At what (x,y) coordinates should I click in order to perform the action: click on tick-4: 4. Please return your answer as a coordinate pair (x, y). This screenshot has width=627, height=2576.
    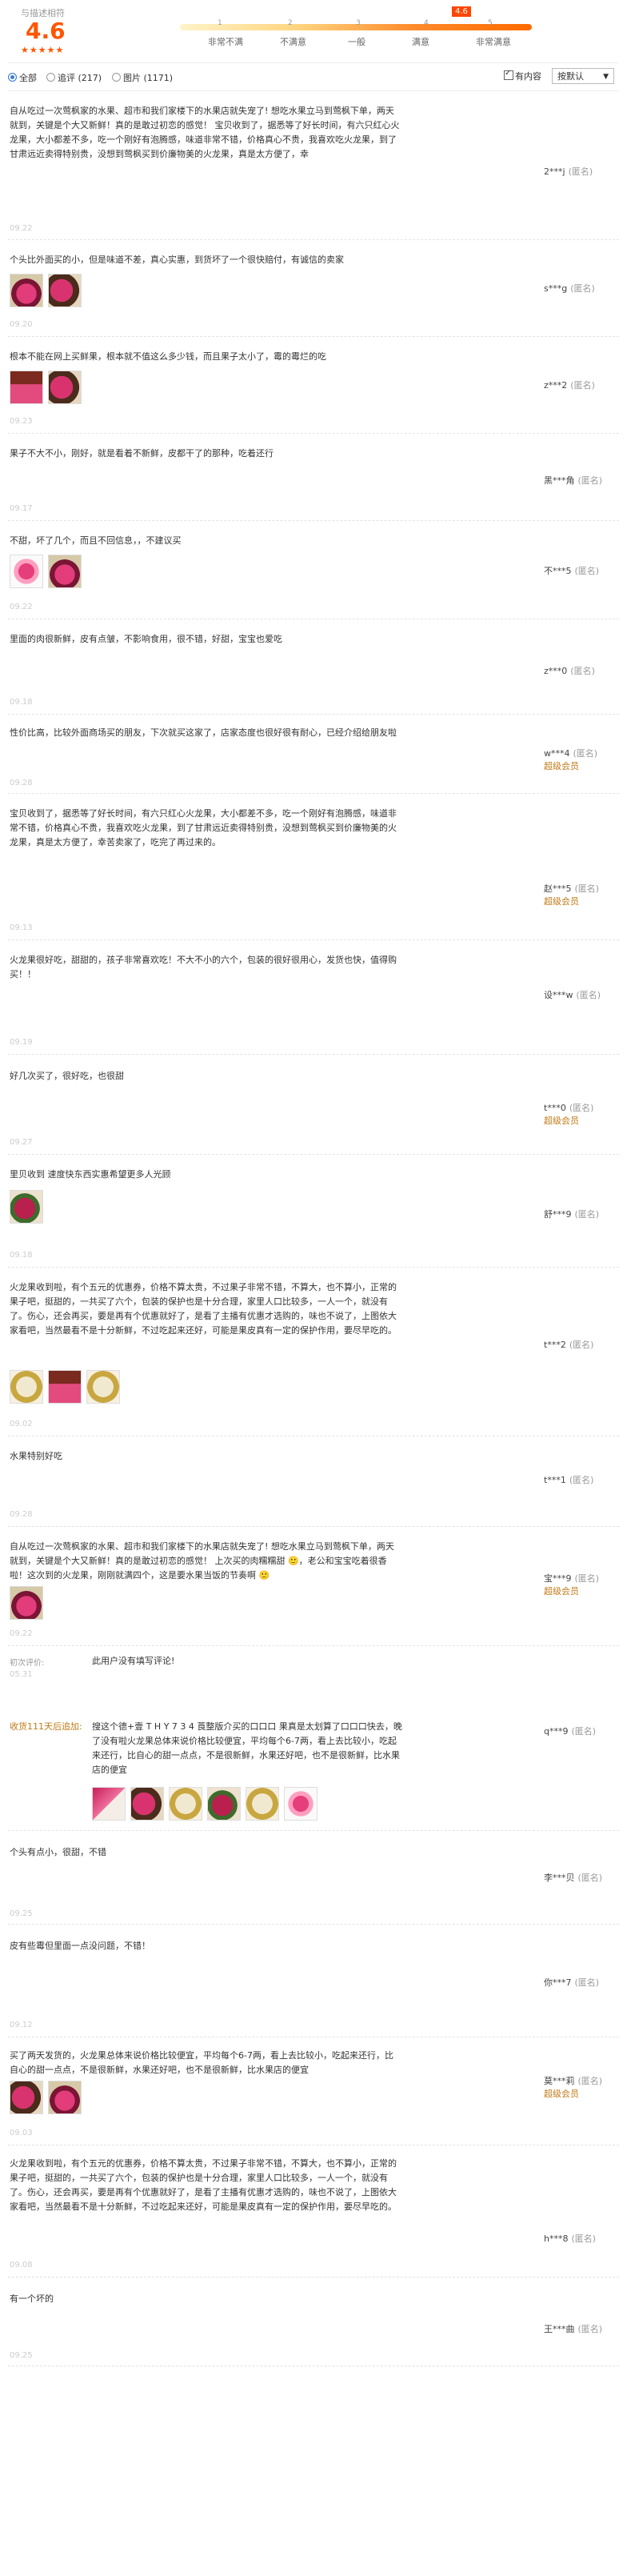
    Looking at the image, I should click on (427, 23).